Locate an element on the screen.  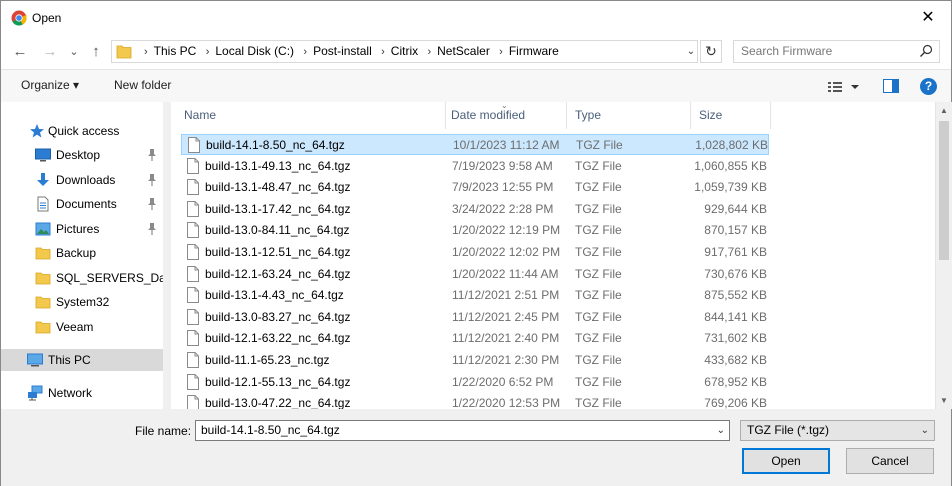
column-header-date: Date modified is located at coordinates (505, 115).